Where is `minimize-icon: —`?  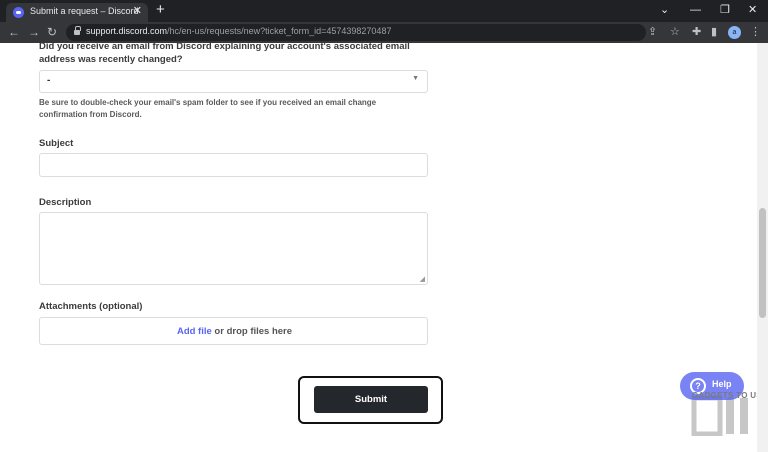
minimize-icon: — is located at coordinates (695, 10).